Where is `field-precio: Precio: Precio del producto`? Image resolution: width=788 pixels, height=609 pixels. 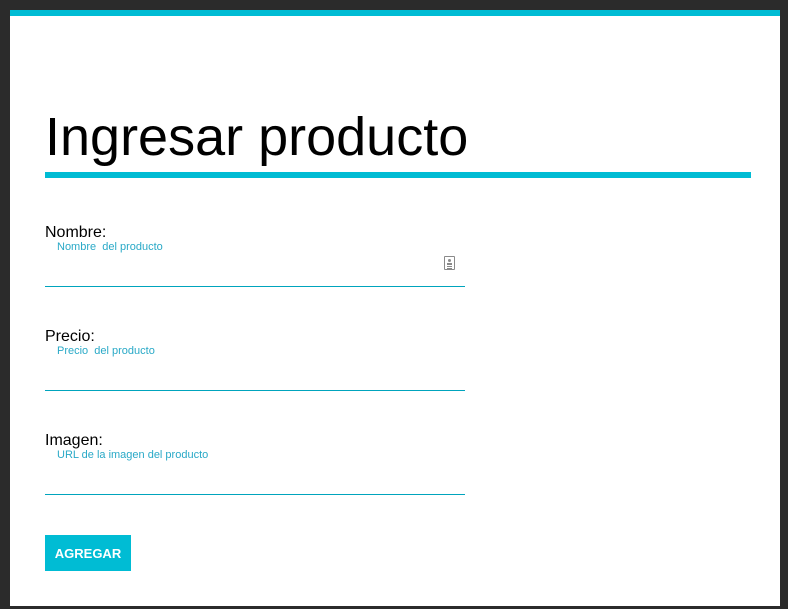
field-precio: Precio: Precio del producto is located at coordinates (255, 362).